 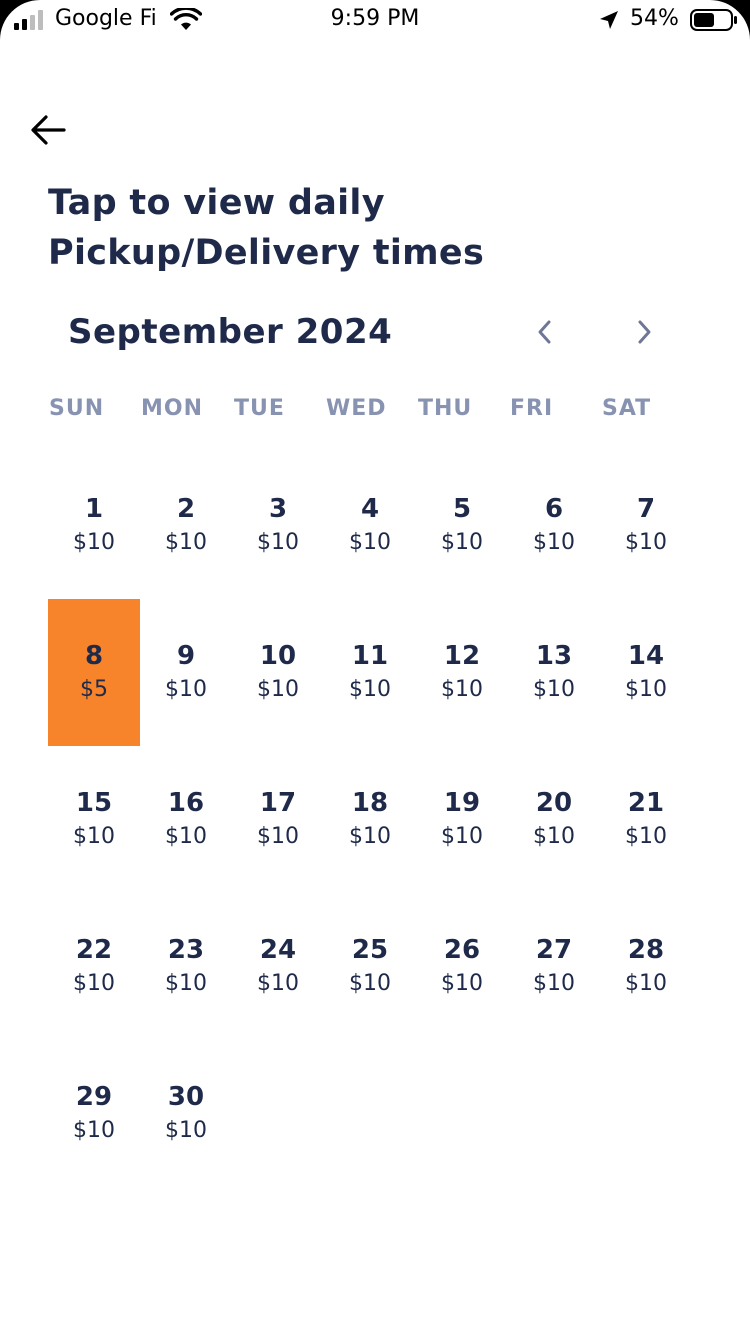 What do you see at coordinates (462, 508) in the screenshot?
I see `day-number: 5` at bounding box center [462, 508].